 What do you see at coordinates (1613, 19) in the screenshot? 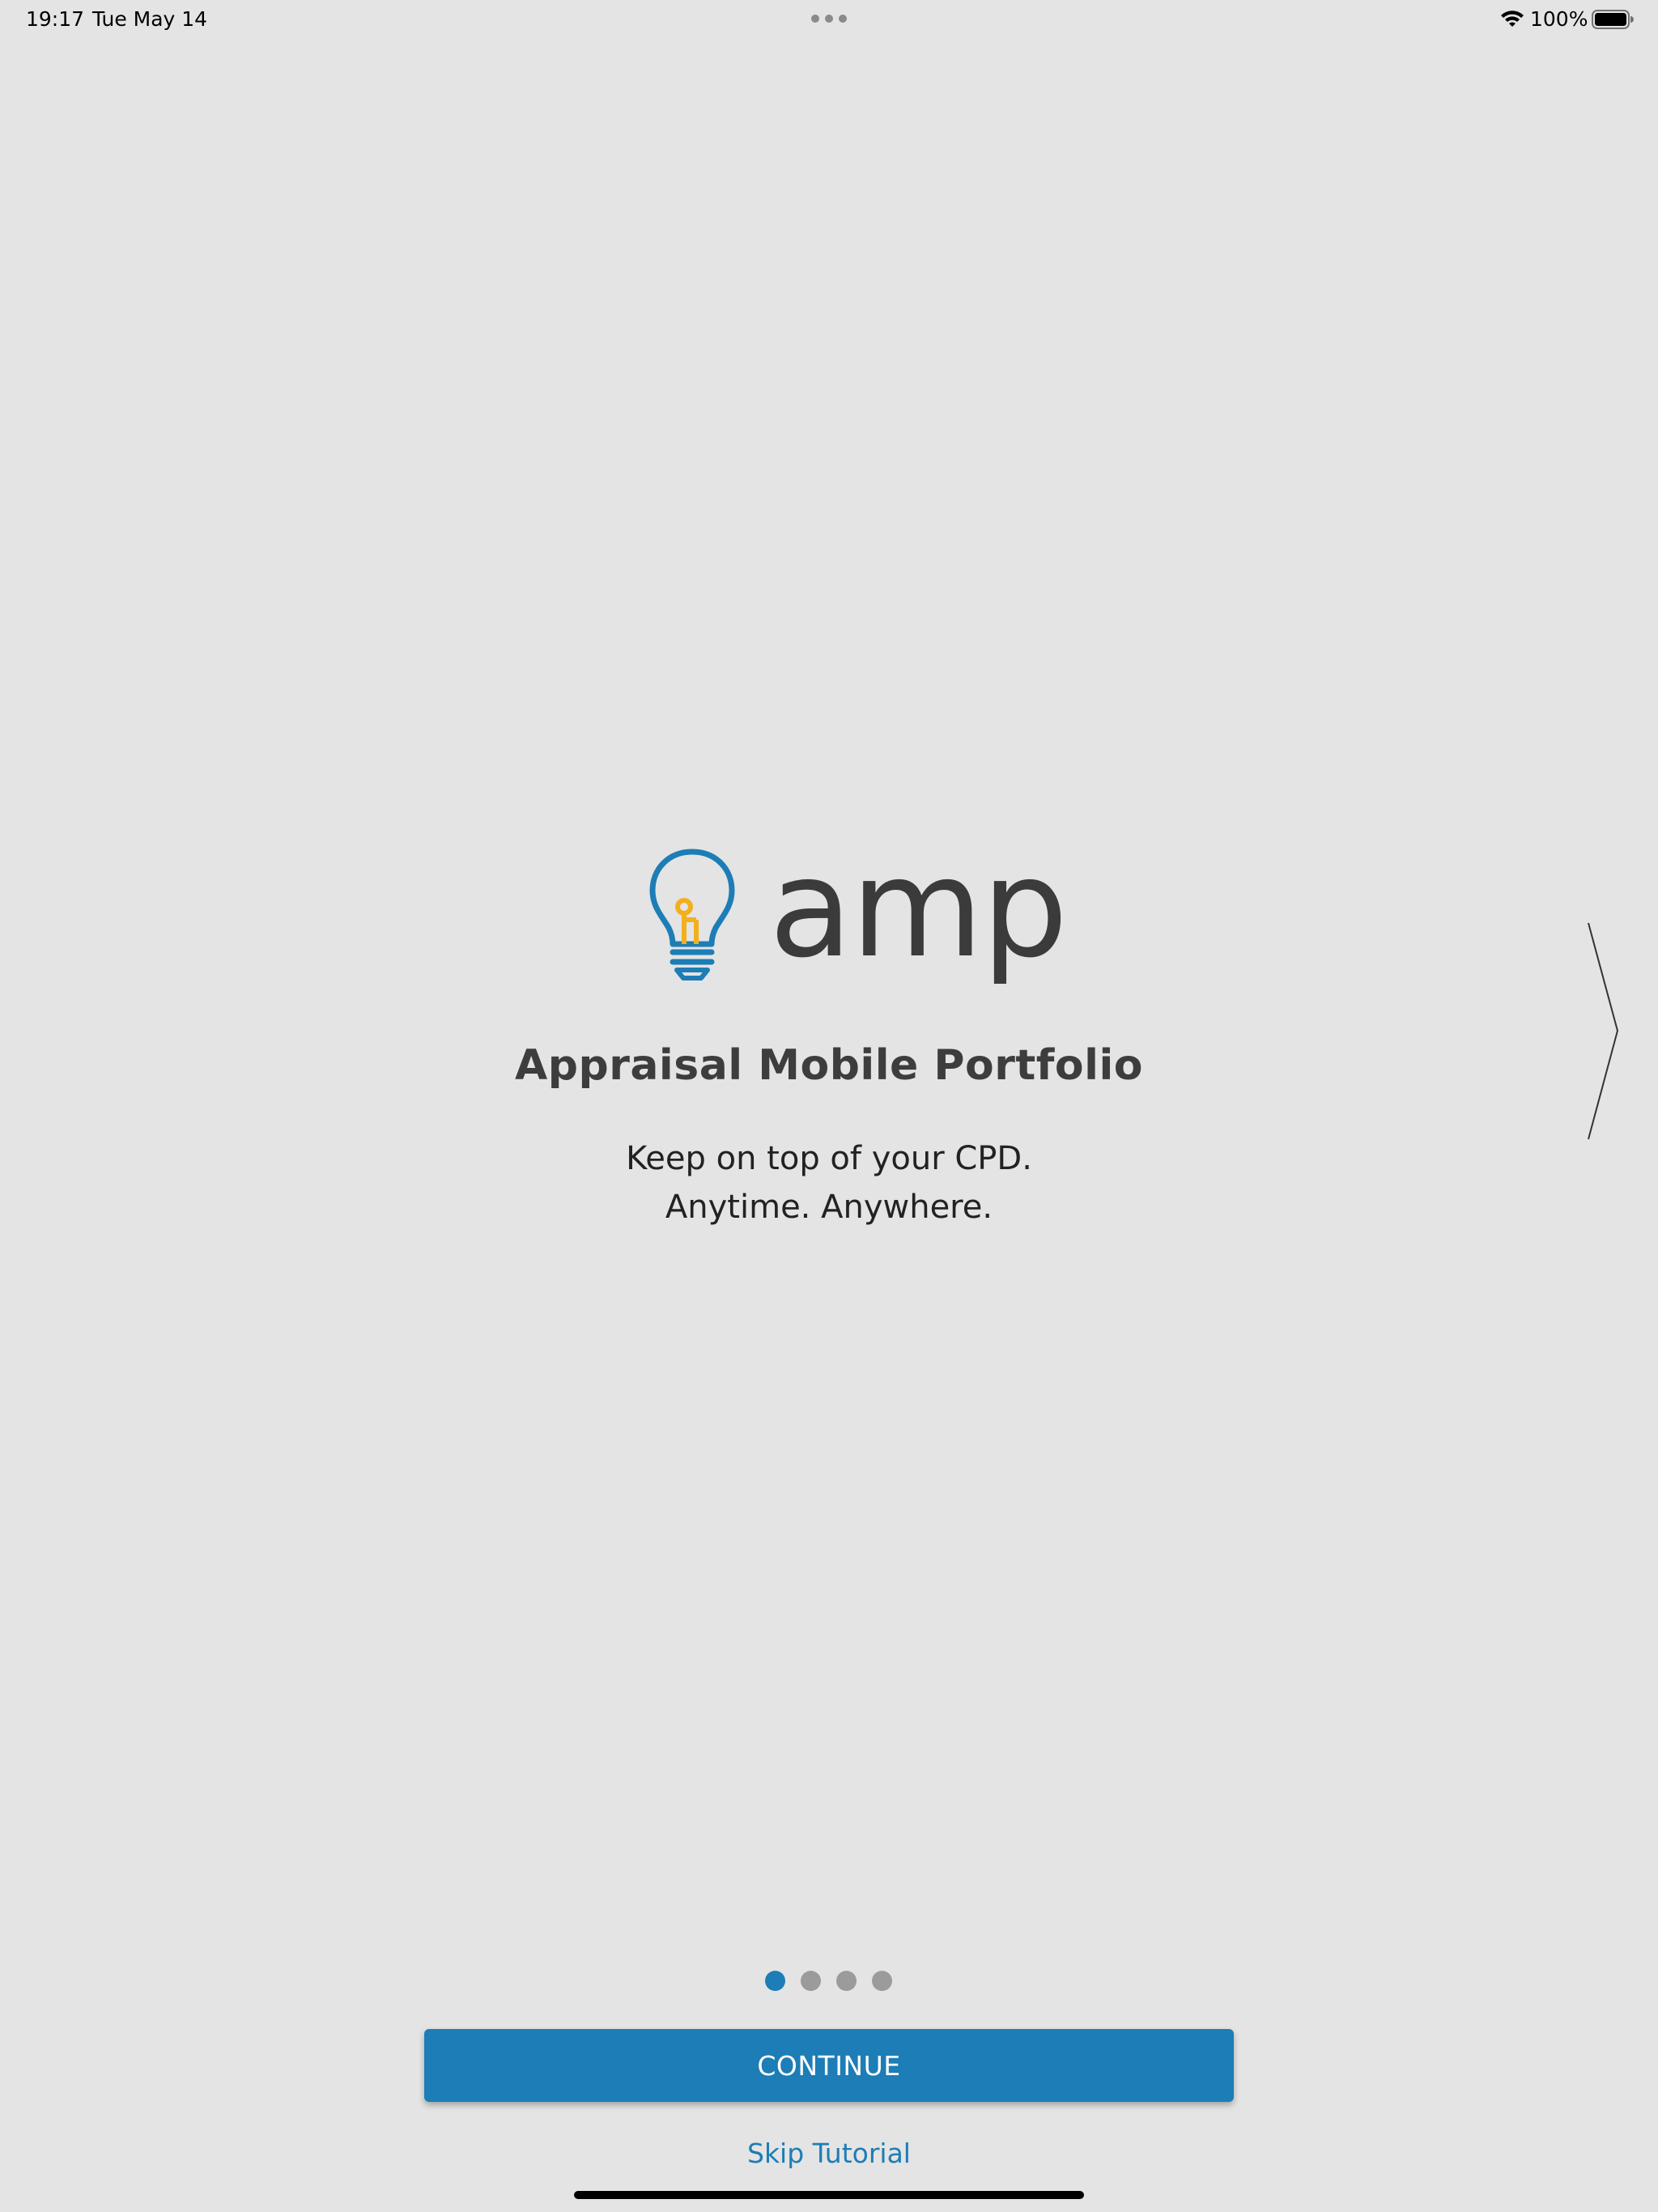
I see `battery-icon` at bounding box center [1613, 19].